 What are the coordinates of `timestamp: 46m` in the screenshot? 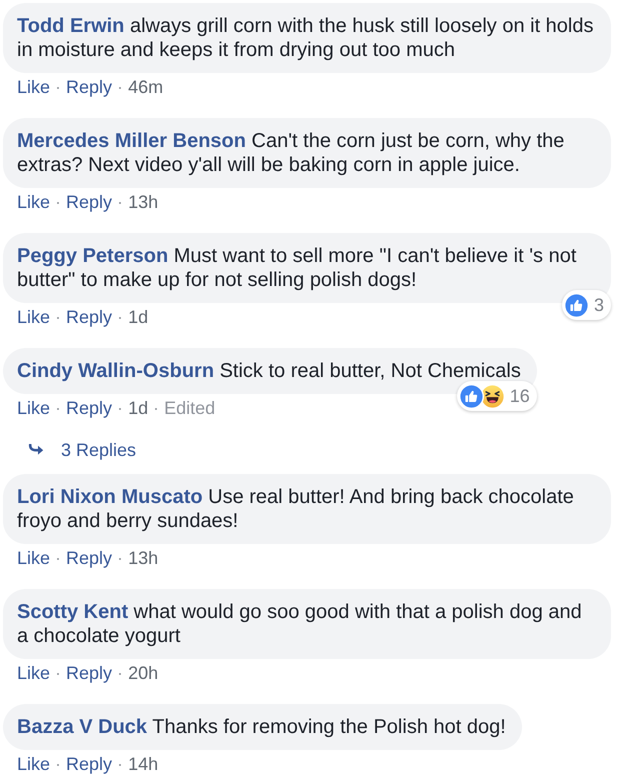 It's located at (146, 87).